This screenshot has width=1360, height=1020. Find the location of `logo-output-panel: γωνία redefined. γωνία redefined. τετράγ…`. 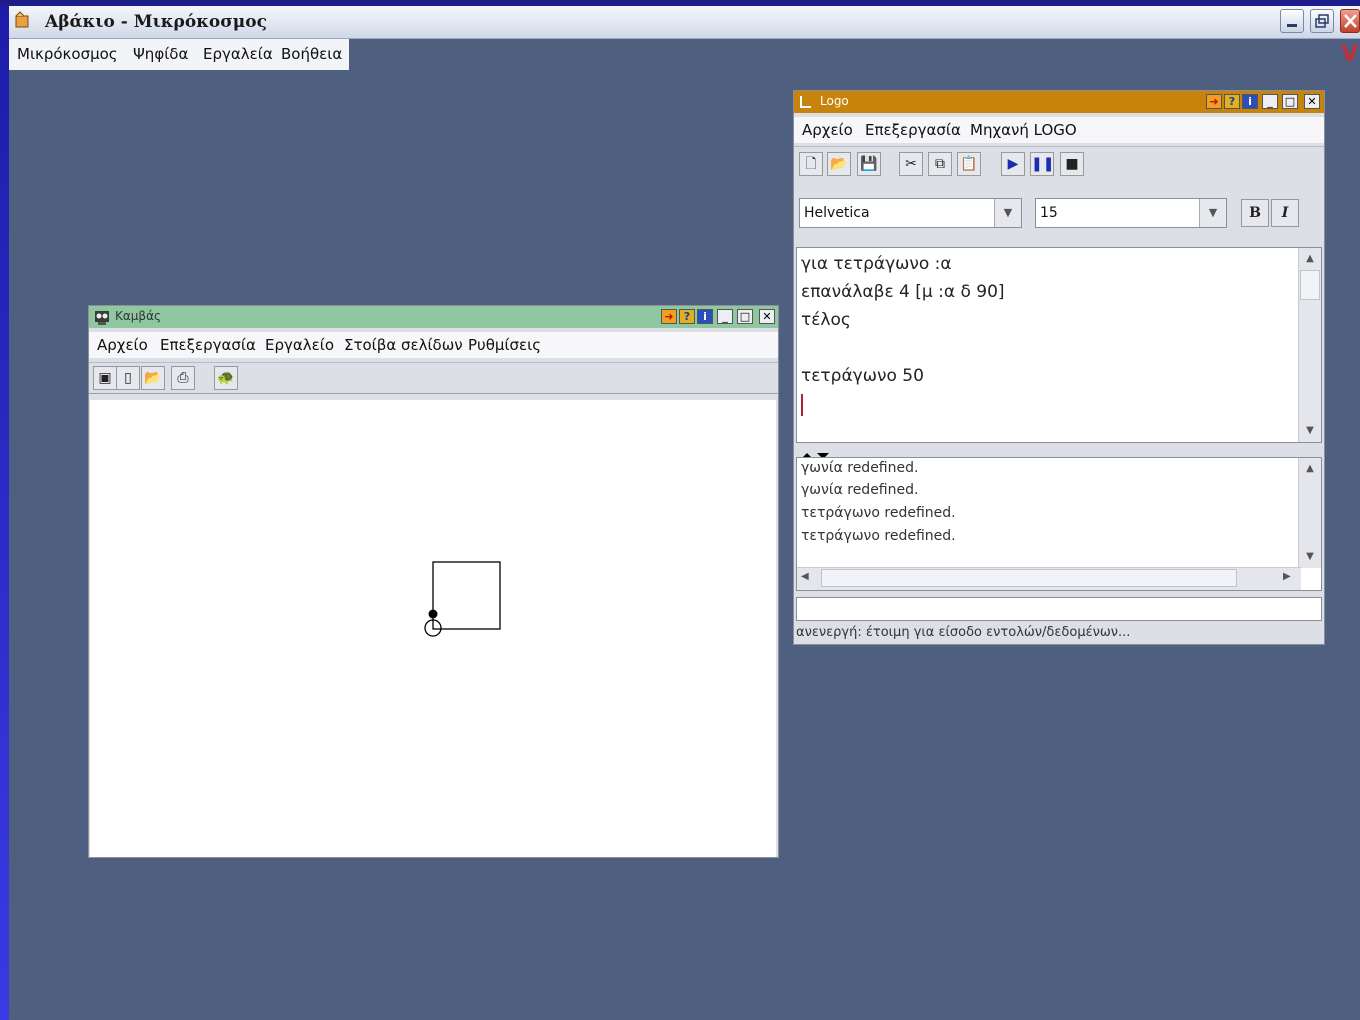

logo-output-panel: γωνία redefined. γωνία redefined. τετράγ… is located at coordinates (1059, 524).